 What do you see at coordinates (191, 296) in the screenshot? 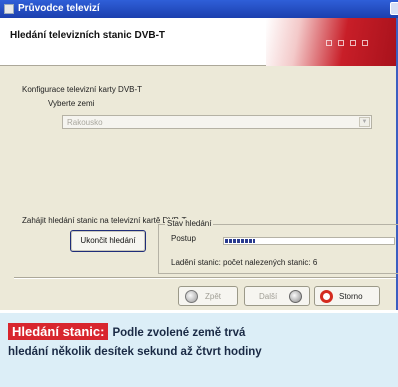
I see `back-arrow-icon` at bounding box center [191, 296].